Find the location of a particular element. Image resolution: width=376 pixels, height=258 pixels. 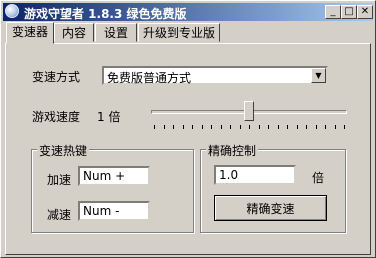

precise-speed-button-label: 精确变速 is located at coordinates (270, 208).